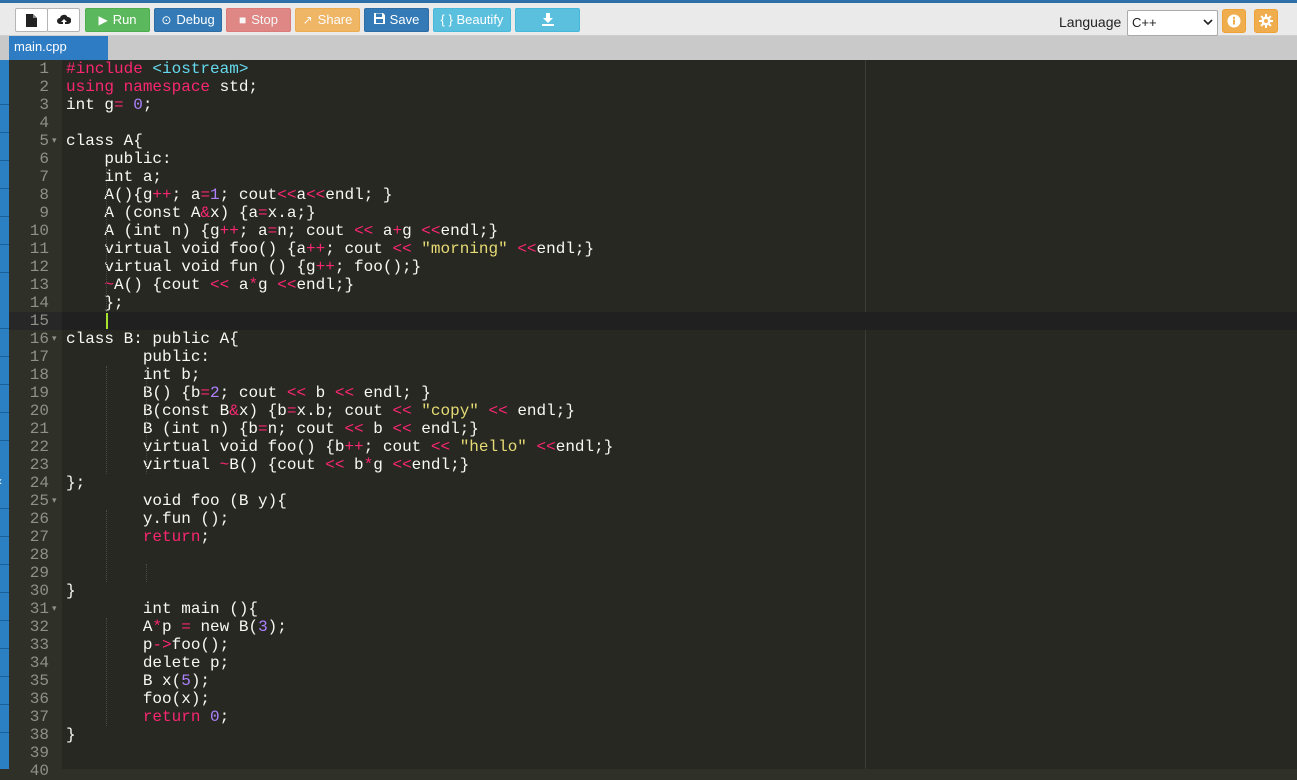  What do you see at coordinates (648, 663) in the screenshot?
I see `code-line: 34 delete p;` at bounding box center [648, 663].